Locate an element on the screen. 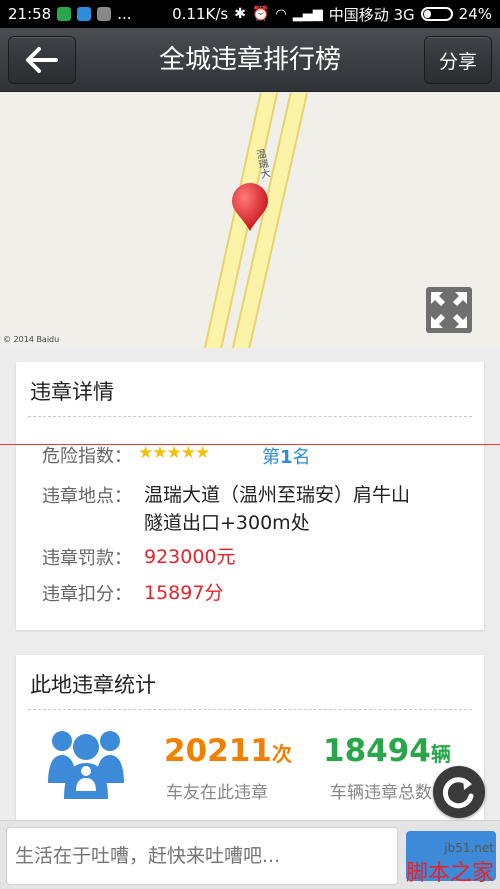  count1-label: 车友在此违章 is located at coordinates (217, 793).